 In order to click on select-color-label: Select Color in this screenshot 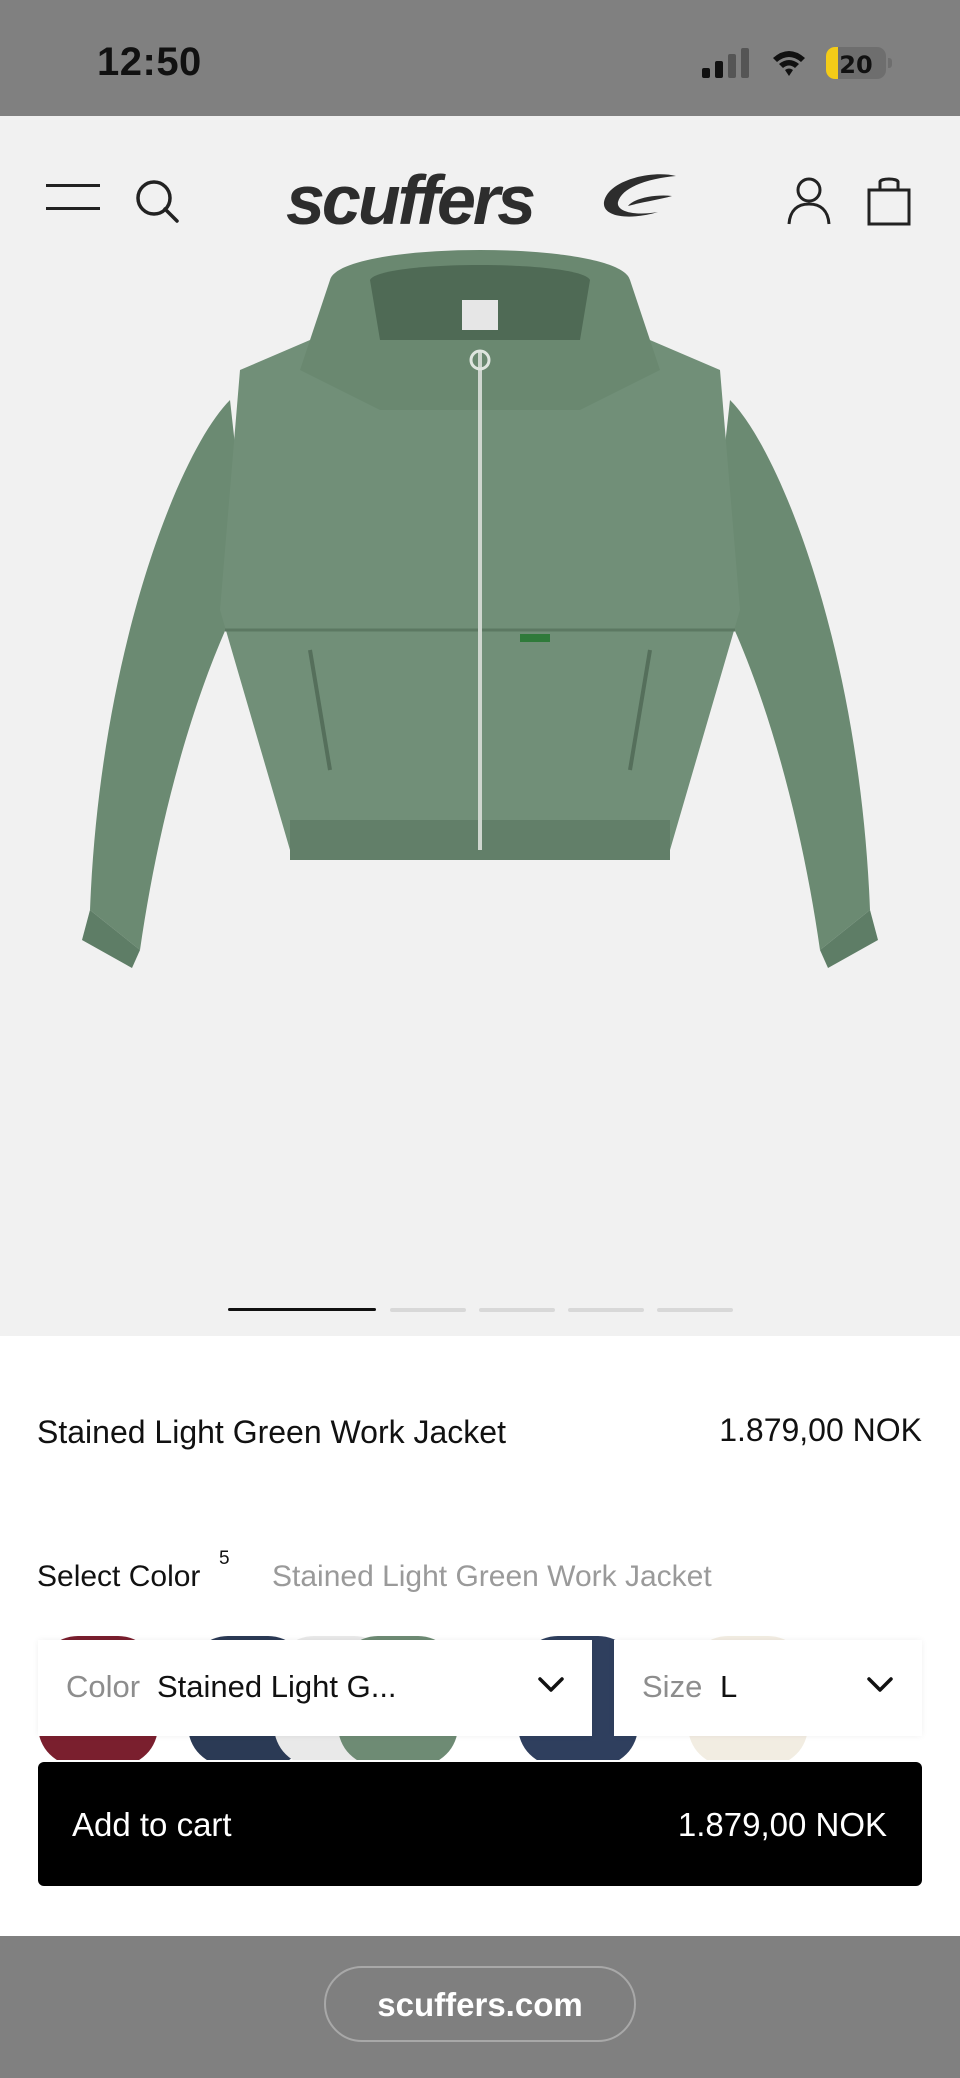, I will do `click(119, 1576)`.